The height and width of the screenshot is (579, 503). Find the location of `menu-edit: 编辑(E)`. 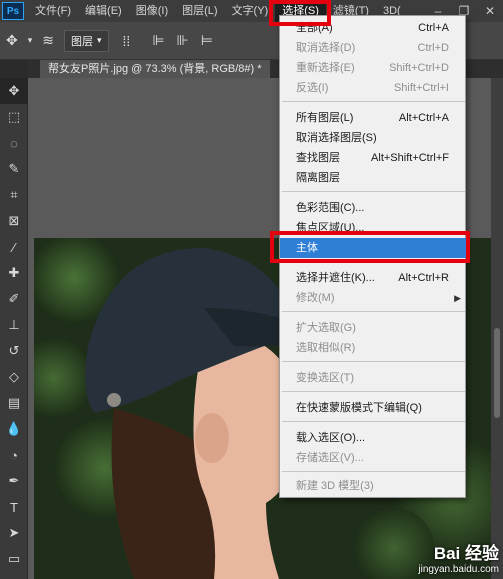

menu-edit: 编辑(E) is located at coordinates (103, 11).